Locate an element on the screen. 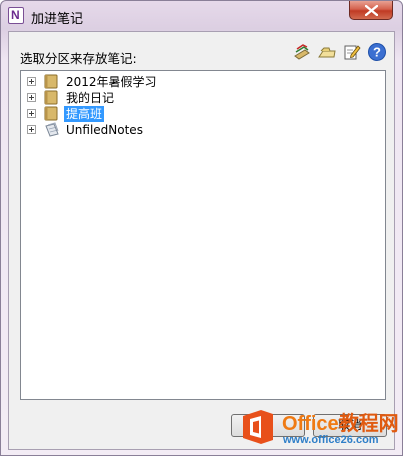 This screenshot has width=403, height=456. close-icon is located at coordinates (371, 10).